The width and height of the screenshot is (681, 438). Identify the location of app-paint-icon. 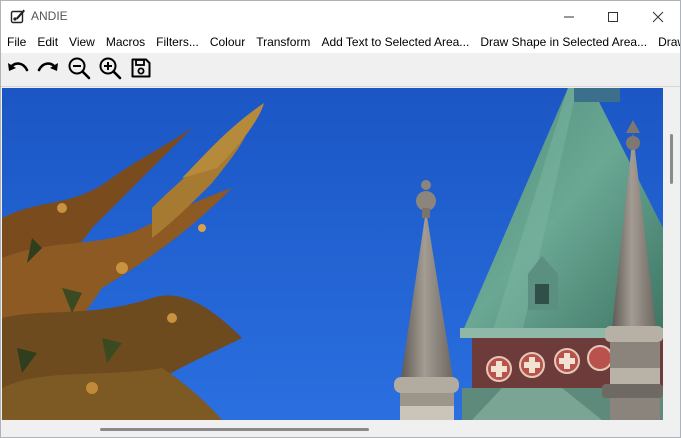
(18, 16).